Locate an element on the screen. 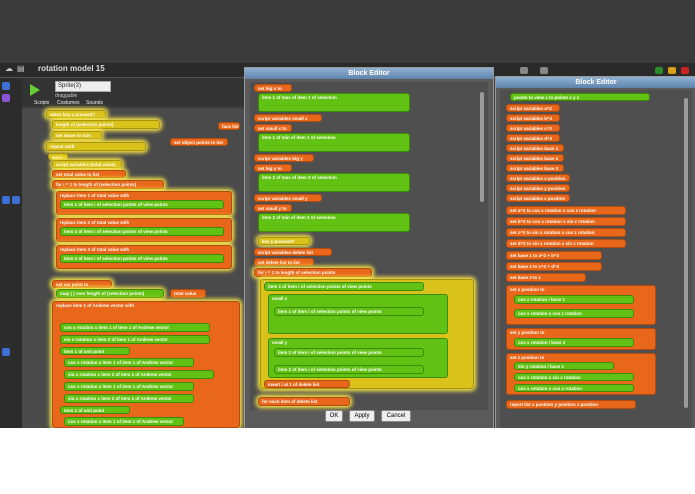 Image resolution: width=695 pixels, height=494 pixels. green-flag-icon is located at coordinates (659, 70).